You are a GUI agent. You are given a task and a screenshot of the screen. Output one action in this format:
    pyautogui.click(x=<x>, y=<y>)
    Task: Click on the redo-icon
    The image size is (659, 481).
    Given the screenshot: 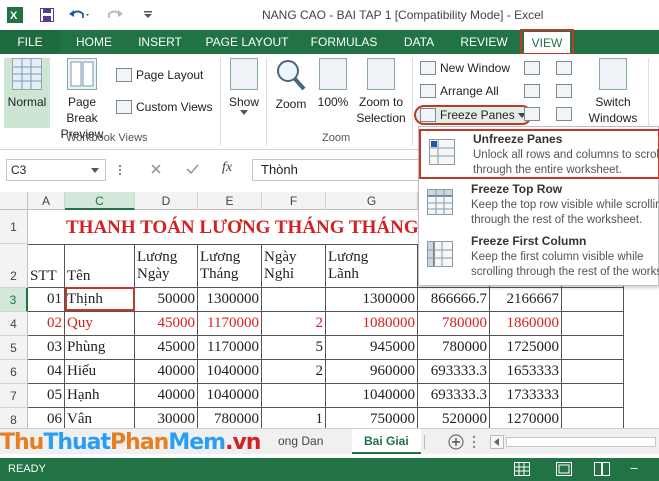 What is the action you would take?
    pyautogui.click(x=117, y=15)
    